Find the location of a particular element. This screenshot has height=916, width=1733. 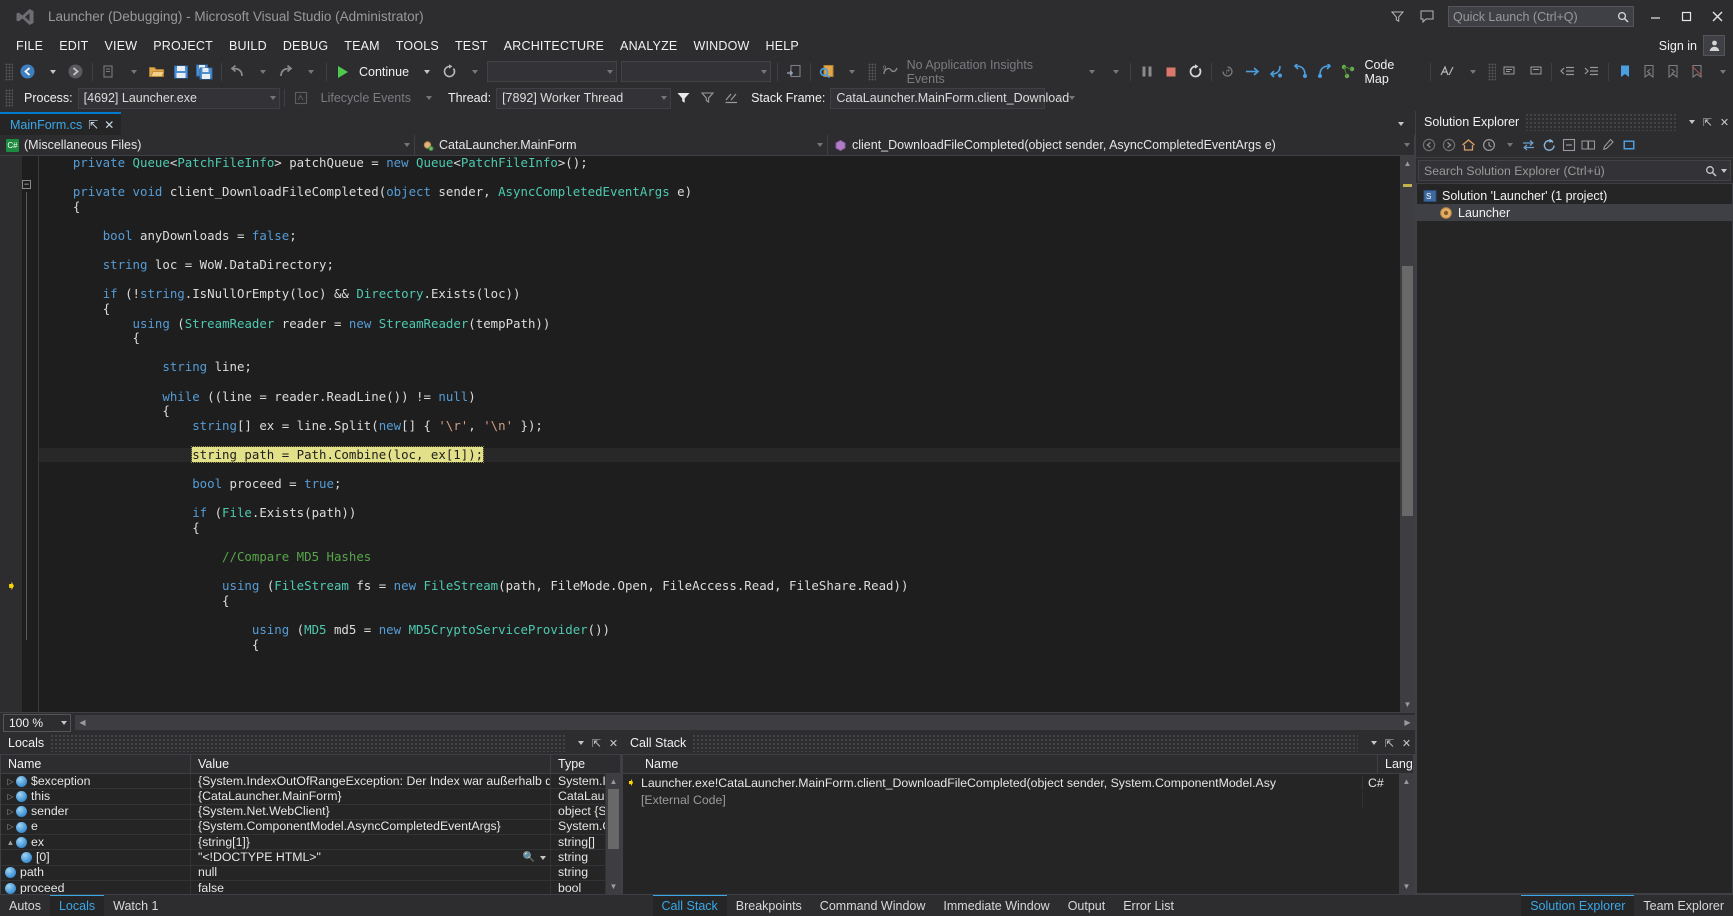

expand-arrow-icon: ▷ is located at coordinates (10, 826).